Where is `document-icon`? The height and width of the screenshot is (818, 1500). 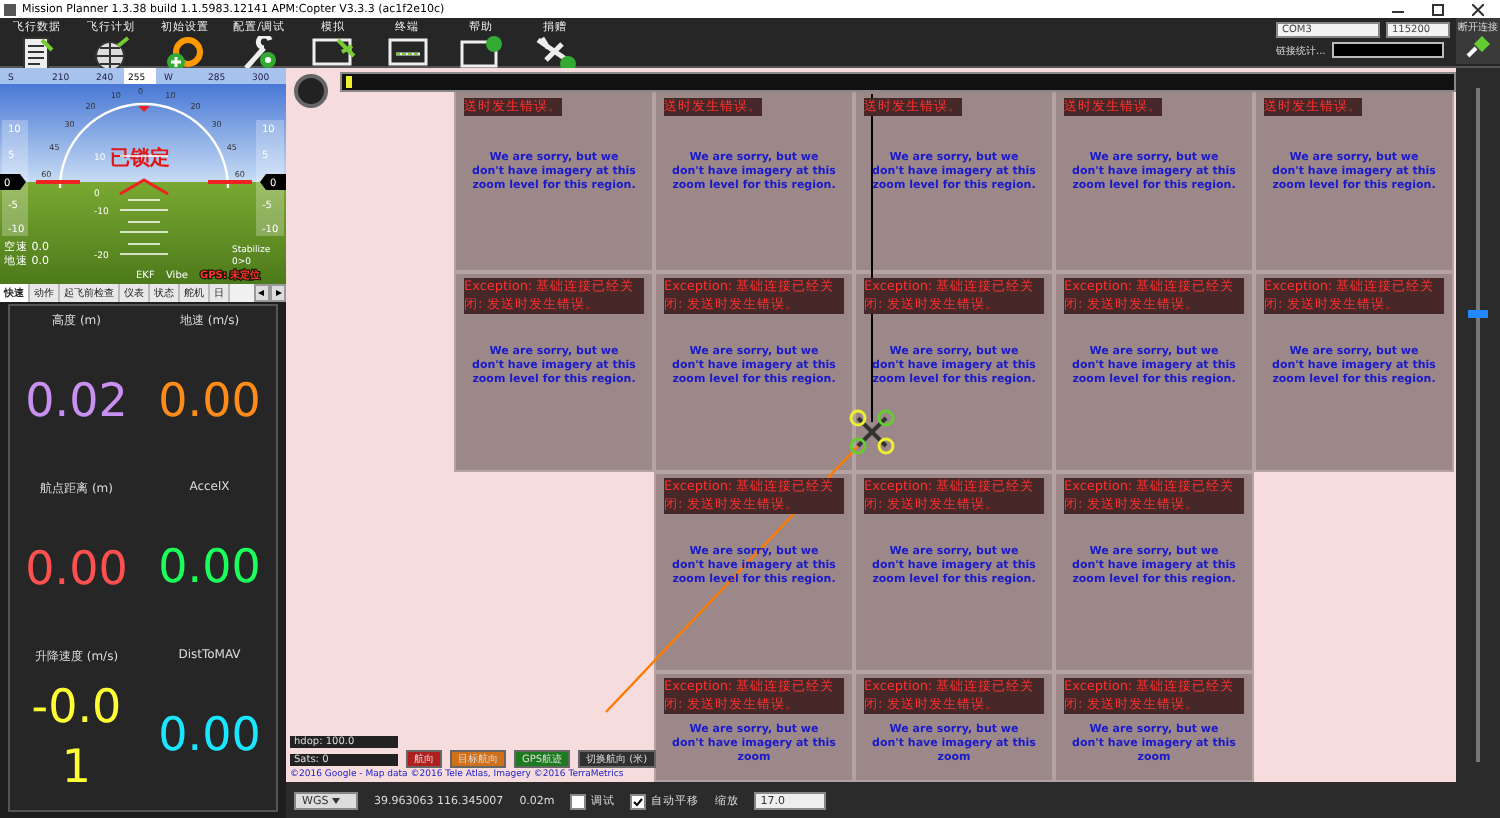 document-icon is located at coordinates (37, 54).